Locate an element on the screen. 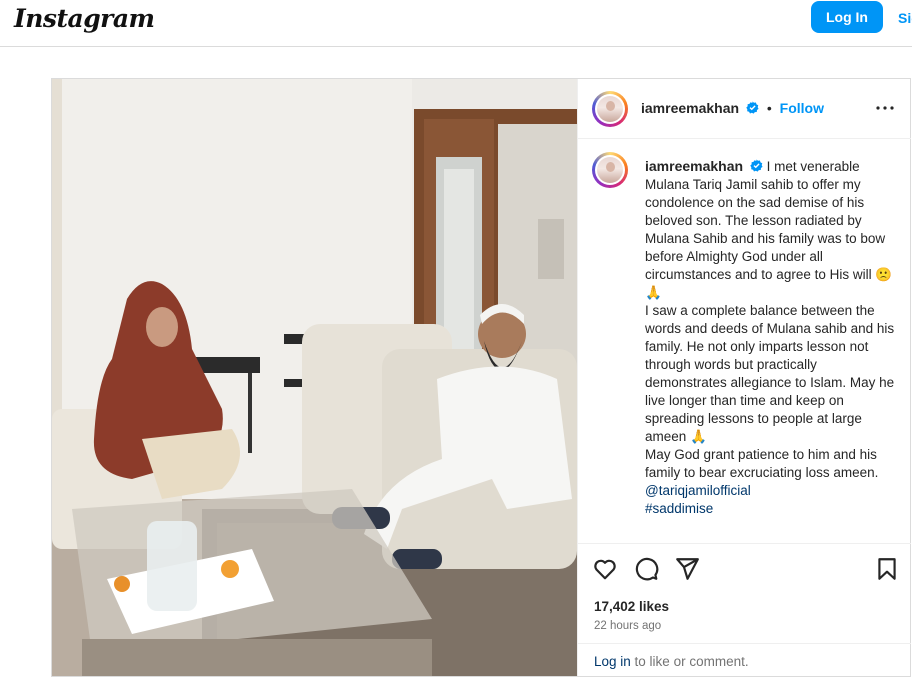 The width and height of the screenshot is (912, 690). post-header: iamreemakhan • Follow is located at coordinates (744, 109).